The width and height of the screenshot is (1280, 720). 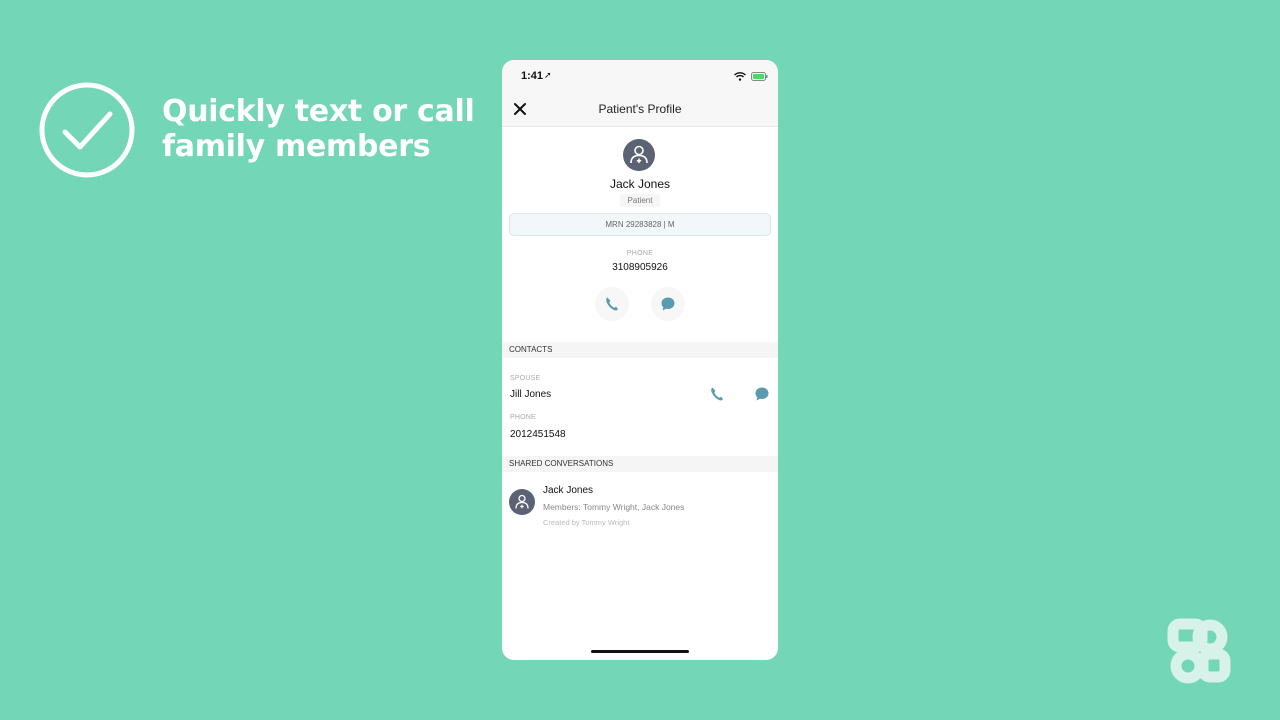 I want to click on location-arrow-icon: ➚, so click(x=548, y=75).